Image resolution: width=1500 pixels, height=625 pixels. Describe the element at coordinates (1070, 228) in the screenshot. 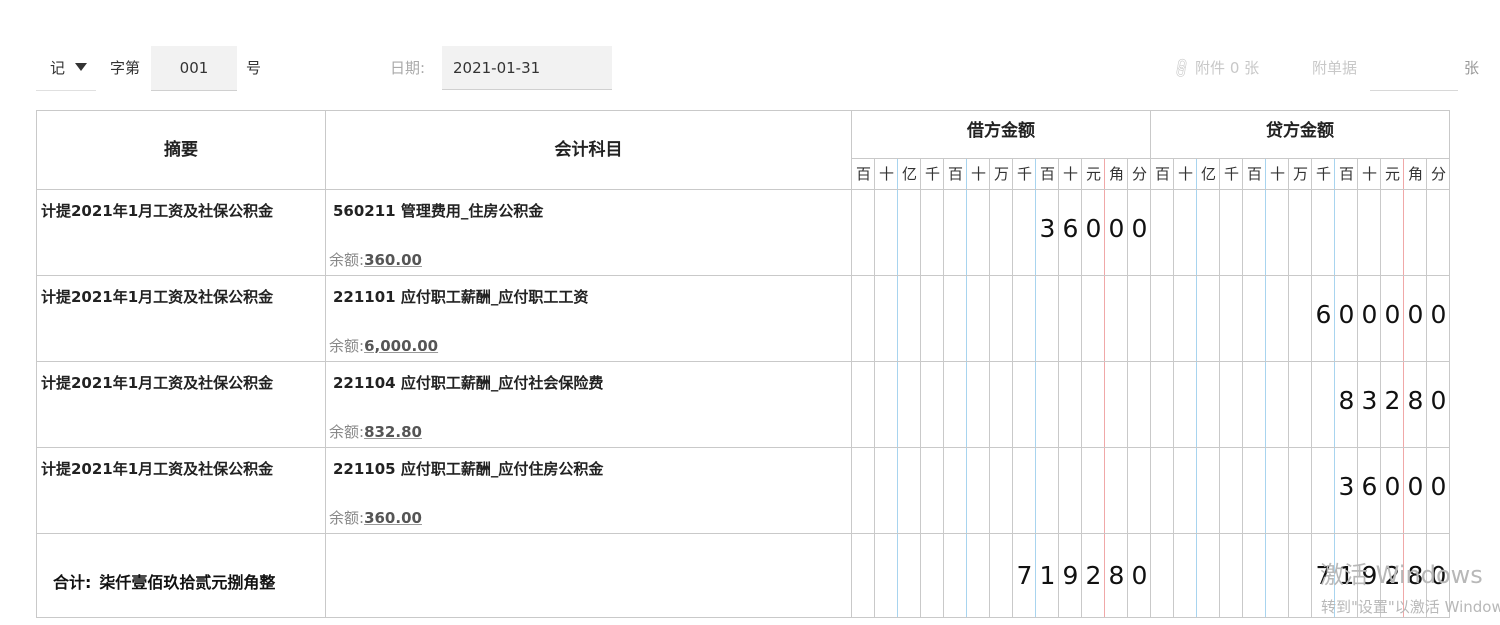

I see `debit-amount-digit: 6` at that location.